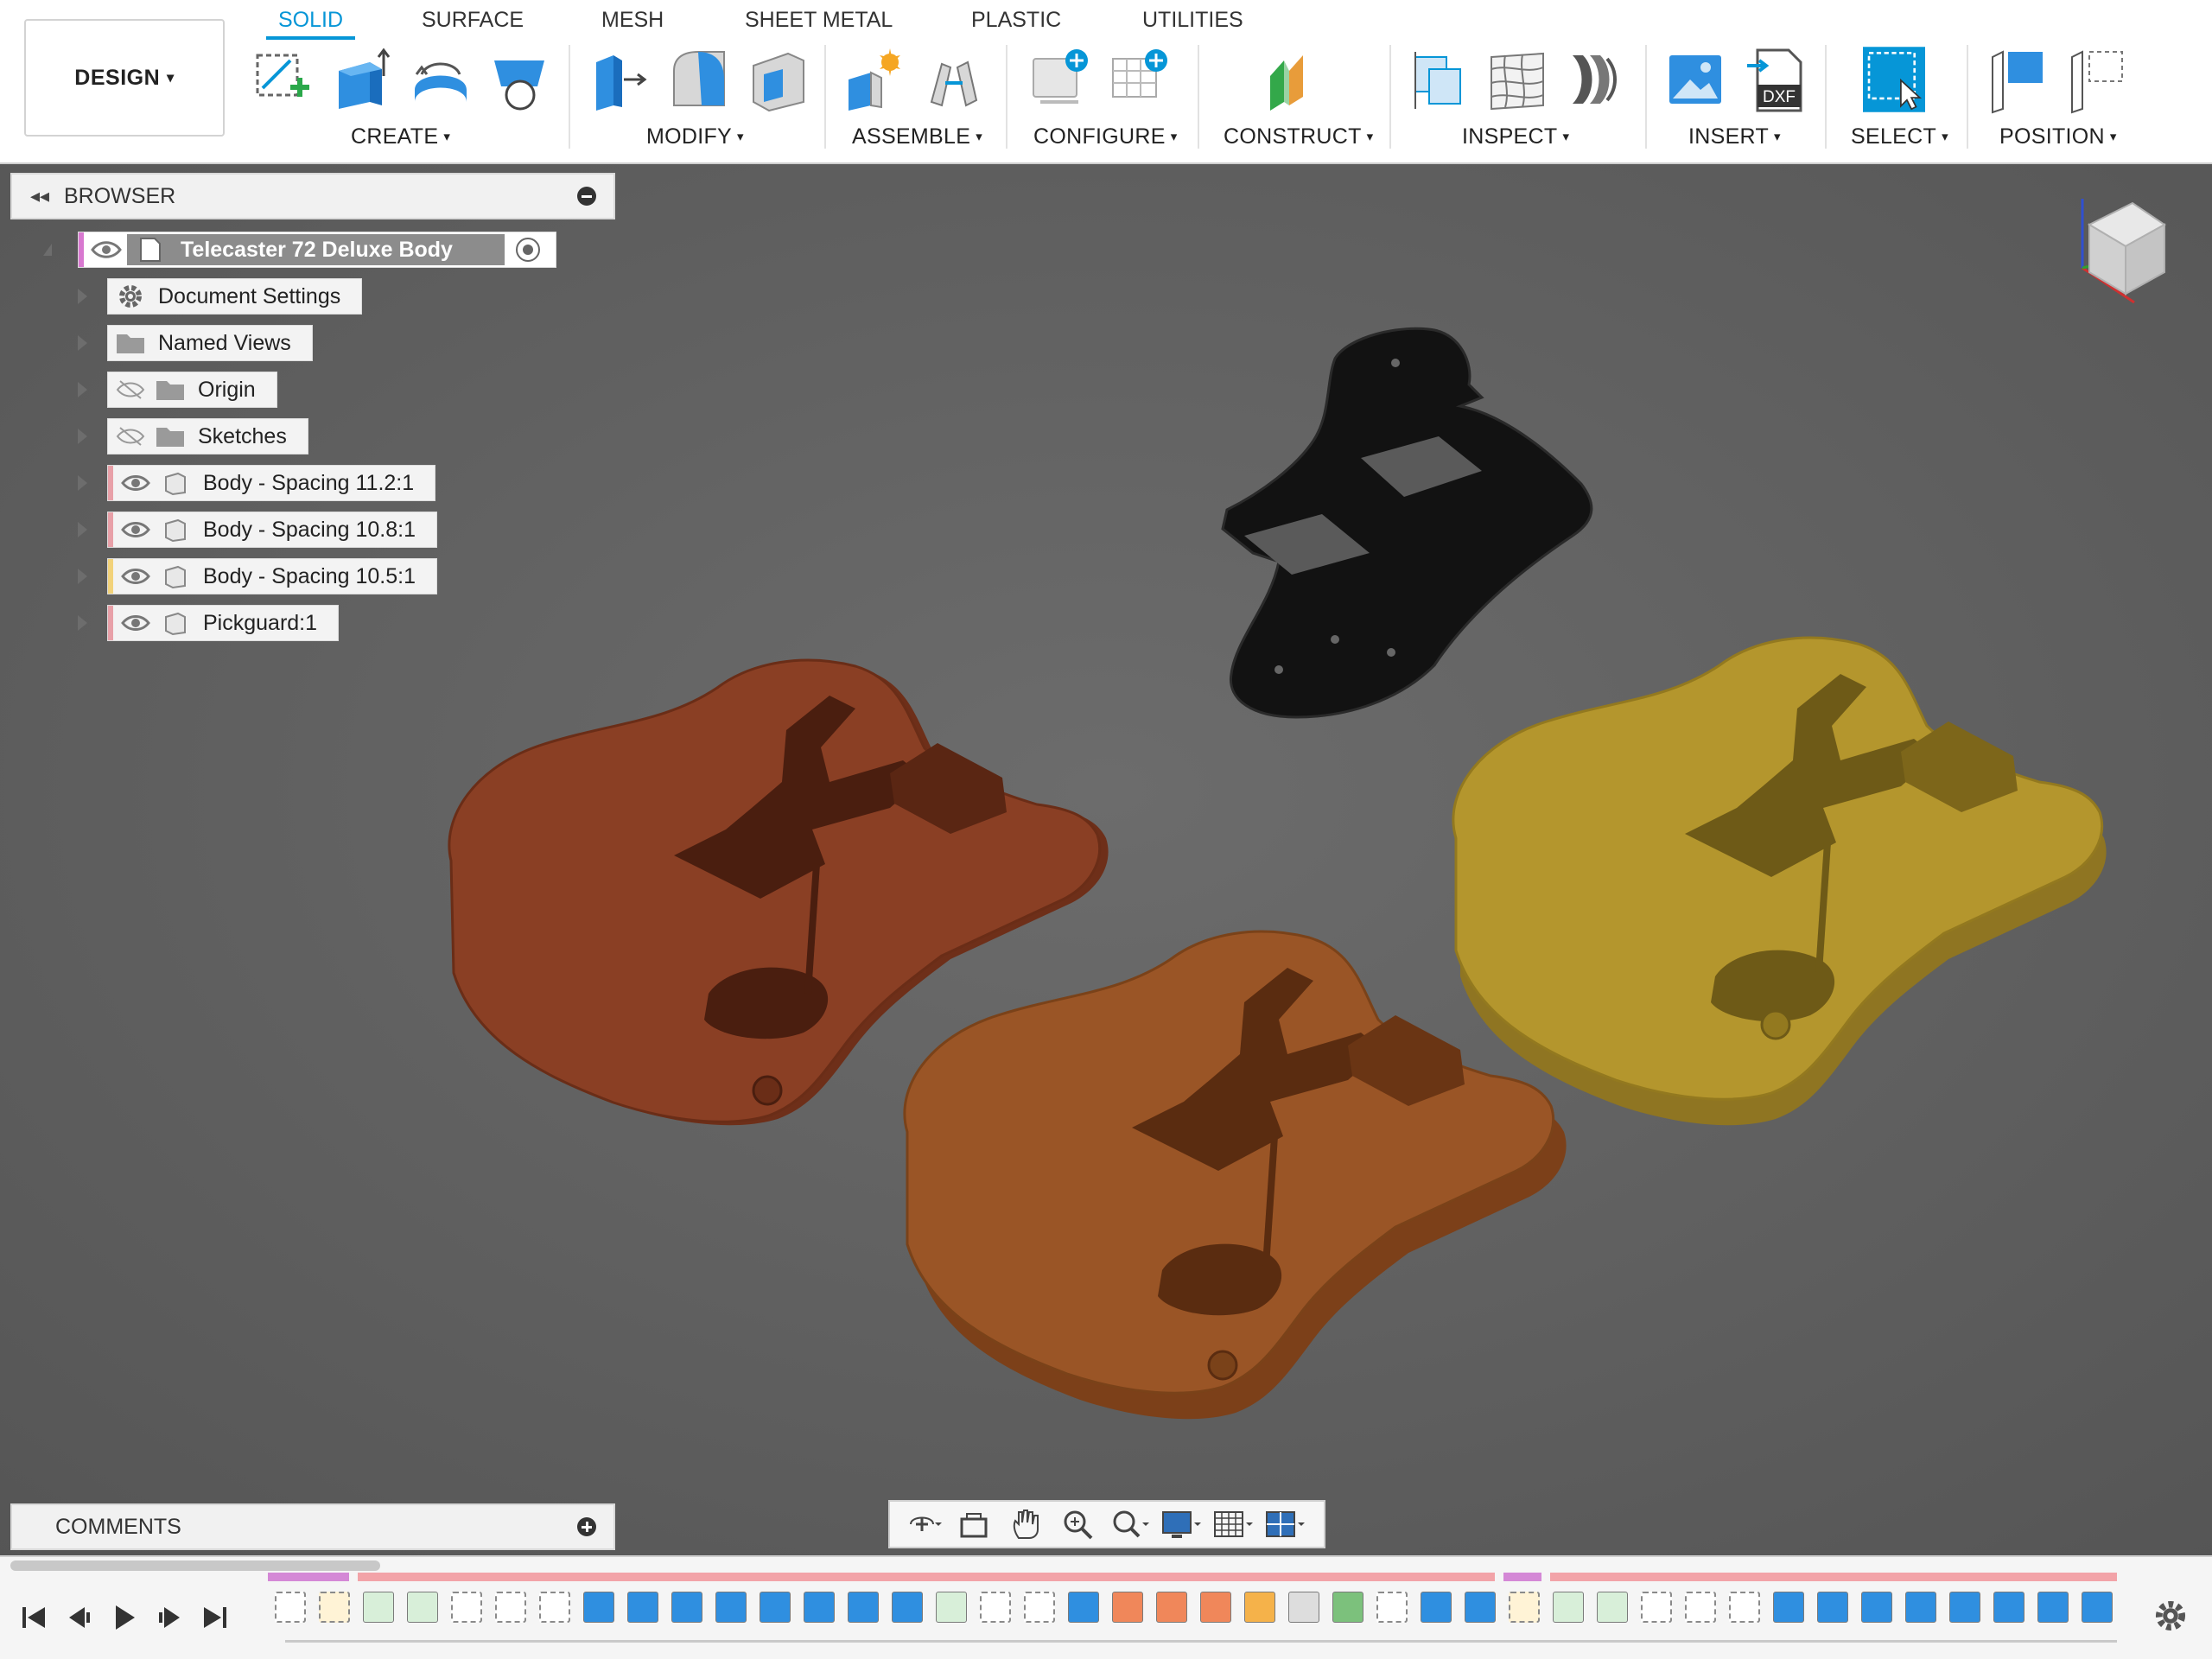 The height and width of the screenshot is (1659, 2212). I want to click on browser-item-sketches: Sketches, so click(207, 436).